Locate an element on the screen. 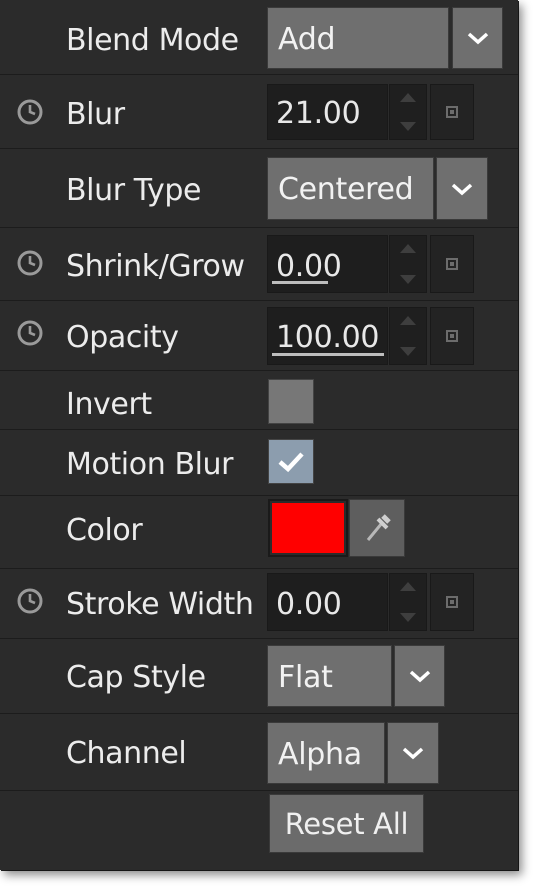 The width and height of the screenshot is (535, 886). shrink-grow-input: 0.00 is located at coordinates (327, 264).